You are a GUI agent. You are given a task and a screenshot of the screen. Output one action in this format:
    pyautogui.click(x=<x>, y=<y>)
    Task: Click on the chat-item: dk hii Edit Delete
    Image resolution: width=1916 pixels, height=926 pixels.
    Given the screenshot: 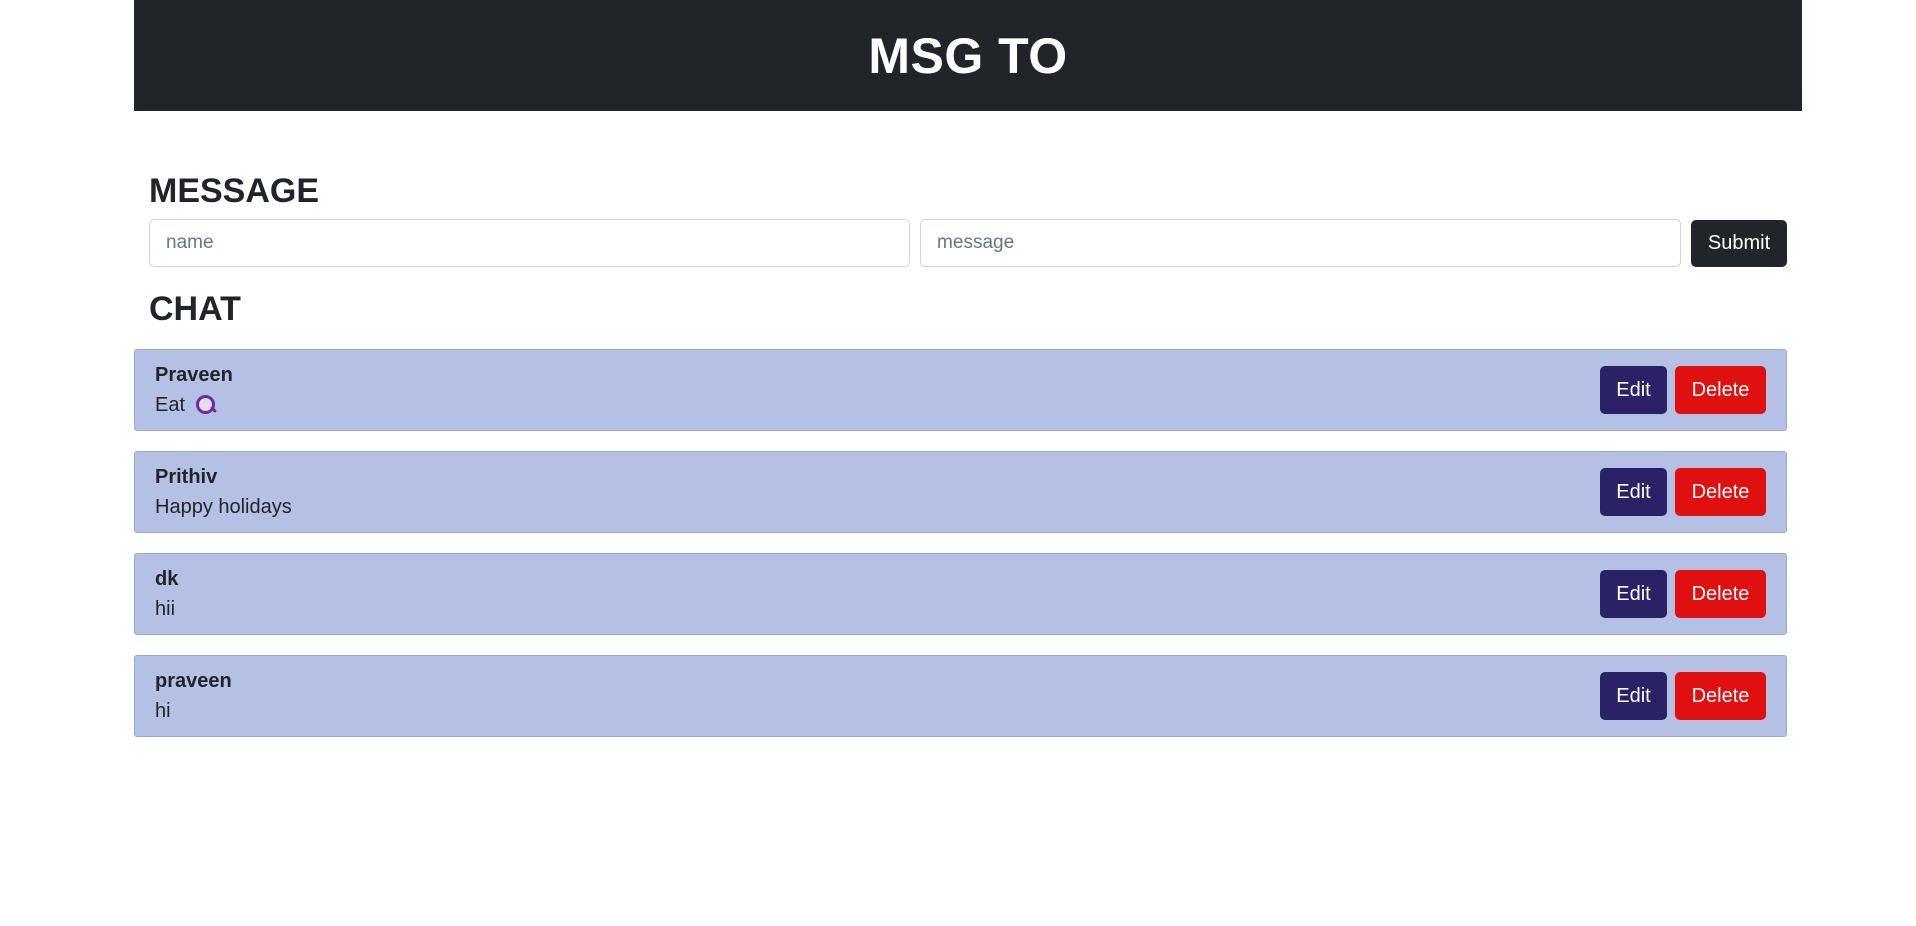 What is the action you would take?
    pyautogui.click(x=960, y=594)
    